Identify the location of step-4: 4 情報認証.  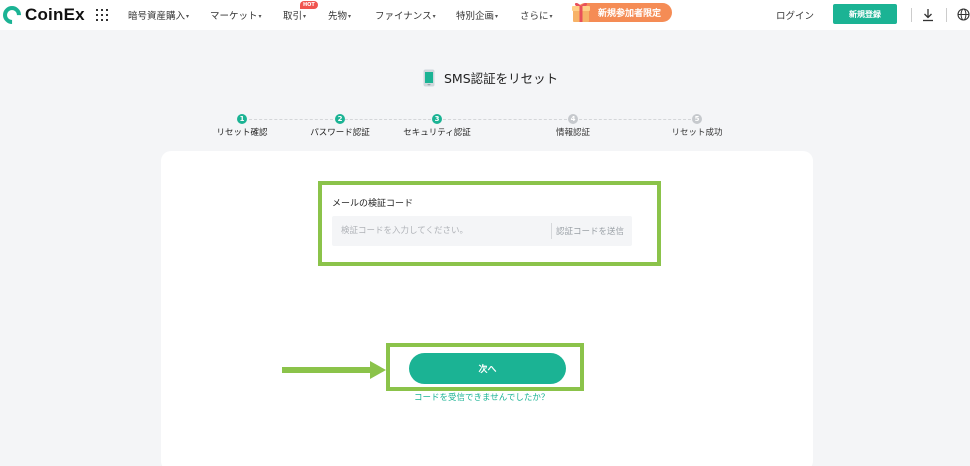
(573, 126).